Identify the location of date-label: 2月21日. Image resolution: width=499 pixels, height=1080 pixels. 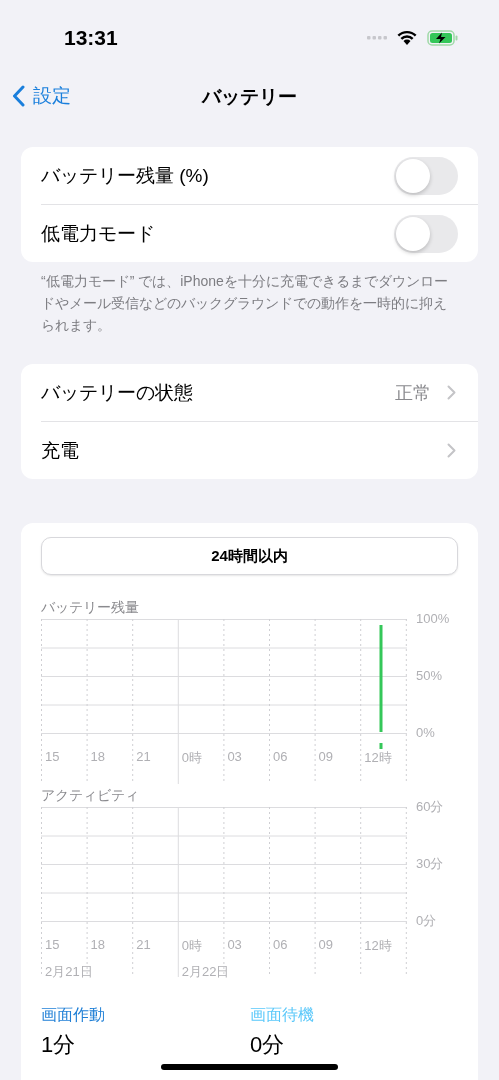
(69, 972).